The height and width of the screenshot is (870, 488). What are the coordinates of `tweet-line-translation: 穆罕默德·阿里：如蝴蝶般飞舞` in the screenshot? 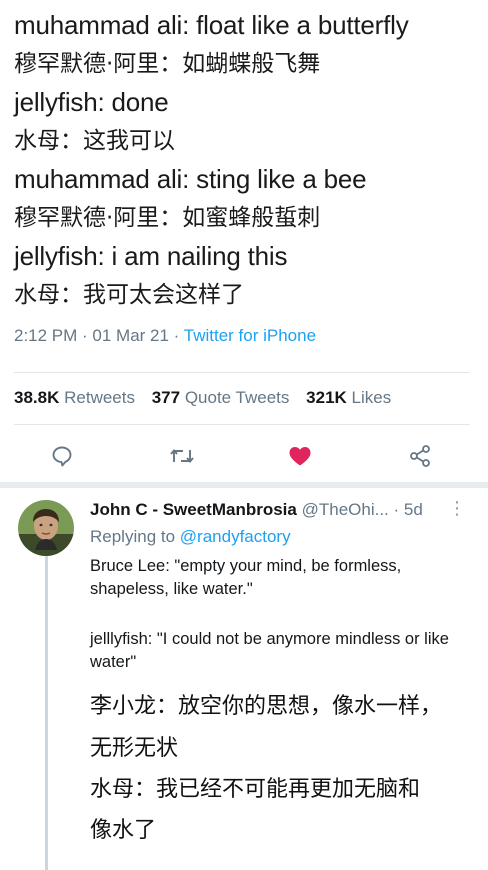 It's located at (167, 63).